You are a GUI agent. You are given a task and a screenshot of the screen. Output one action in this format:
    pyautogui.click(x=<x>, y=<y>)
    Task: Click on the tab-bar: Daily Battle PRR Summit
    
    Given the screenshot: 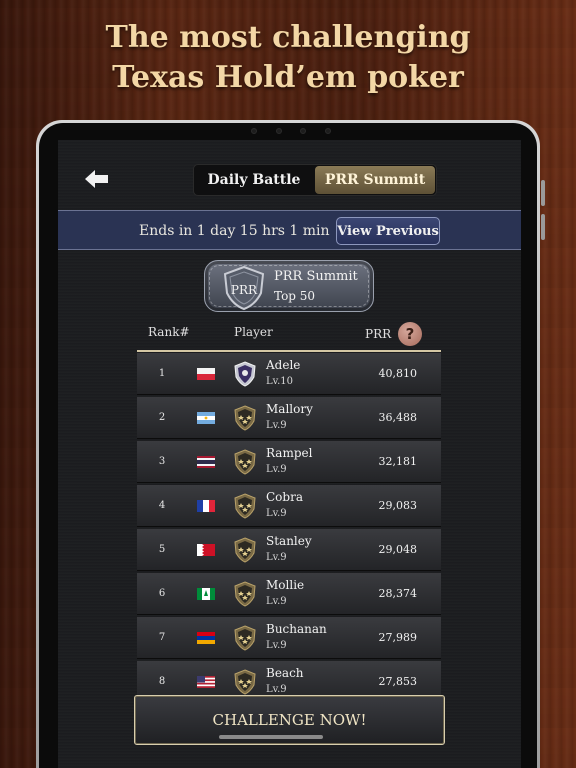 What is the action you would take?
    pyautogui.click(x=315, y=180)
    